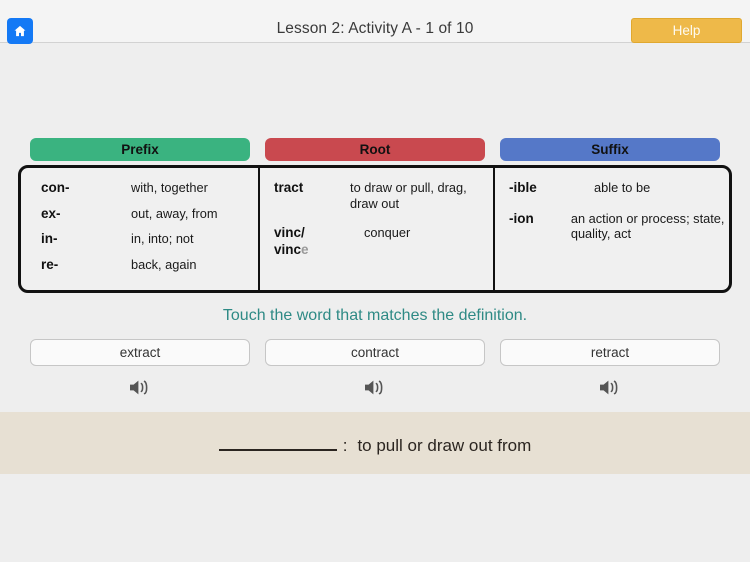 Image resolution: width=750 pixels, height=562 pixels. I want to click on morpheme-key: ex-, so click(51, 213).